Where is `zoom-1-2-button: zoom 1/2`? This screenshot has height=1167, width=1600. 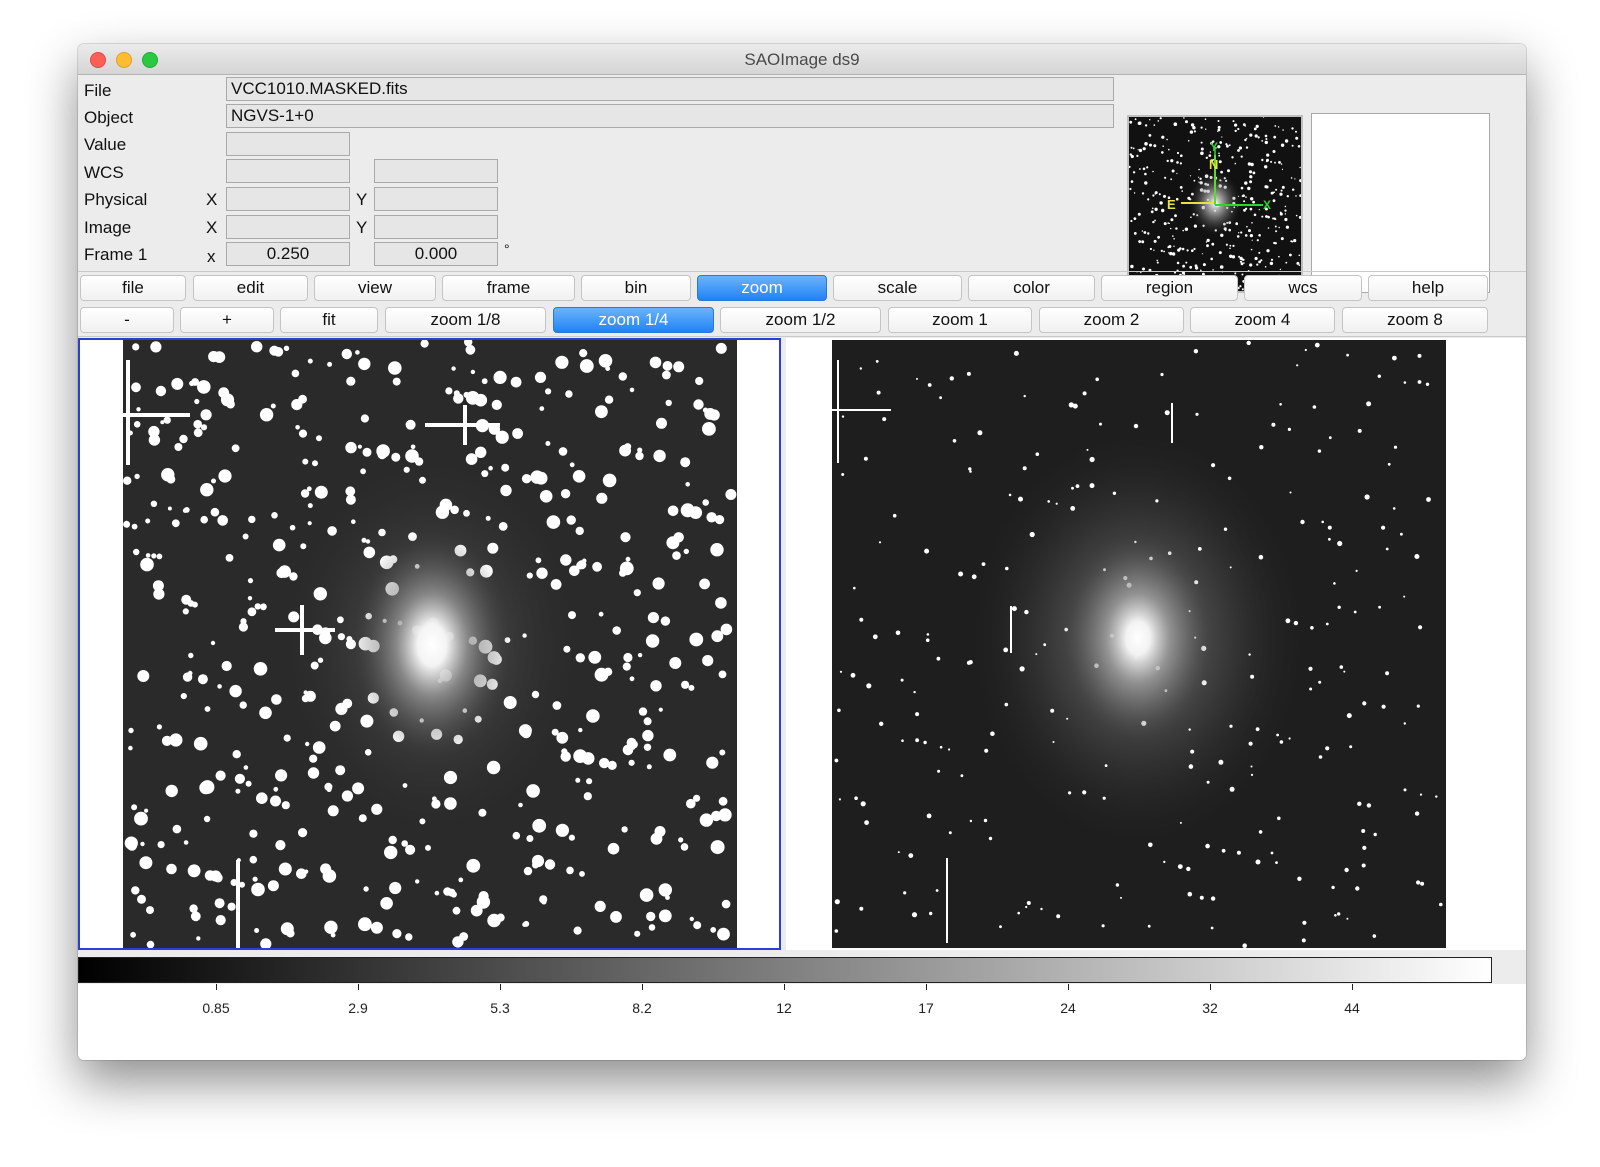
zoom-1-2-button: zoom 1/2 is located at coordinates (800, 320).